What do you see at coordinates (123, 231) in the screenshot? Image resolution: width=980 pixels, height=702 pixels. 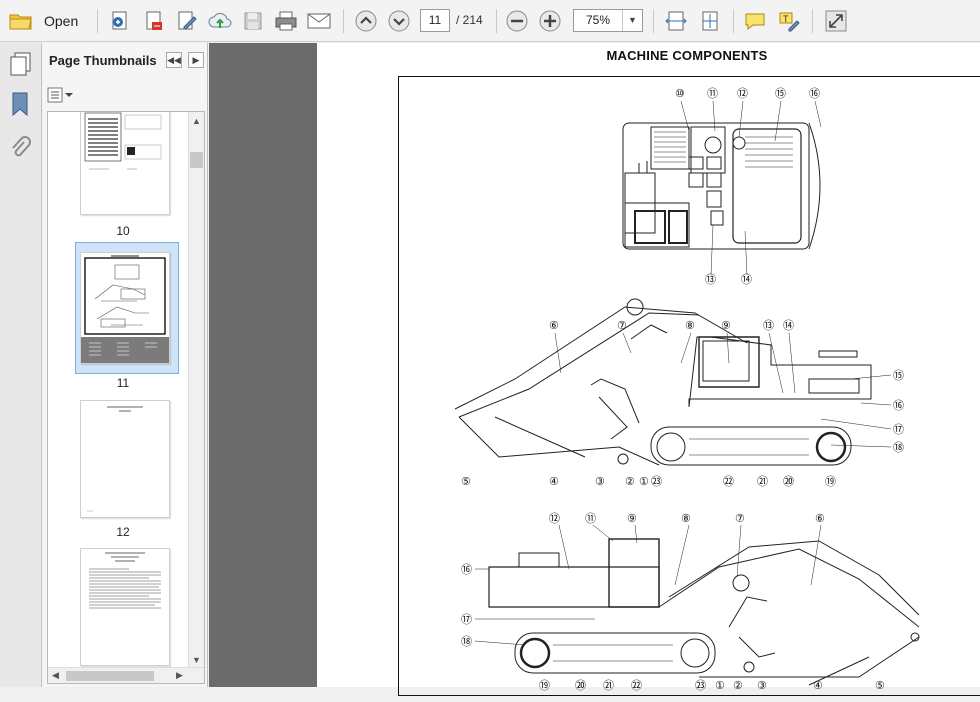 I see `thumbnail-label: 10` at bounding box center [123, 231].